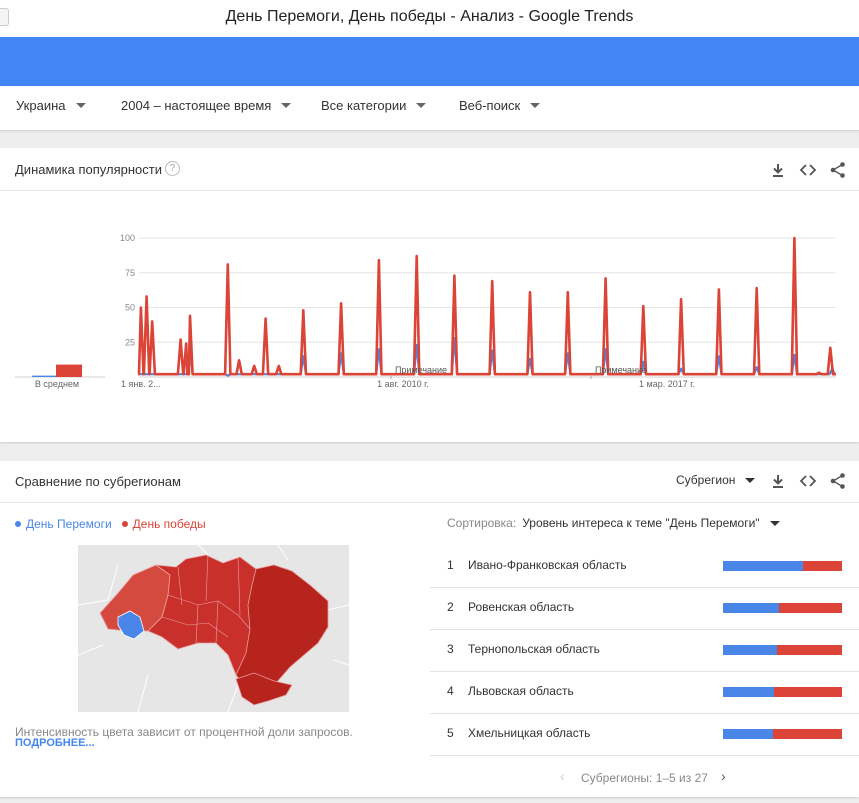  I want to click on region-filter-label: Украина, so click(41, 105).